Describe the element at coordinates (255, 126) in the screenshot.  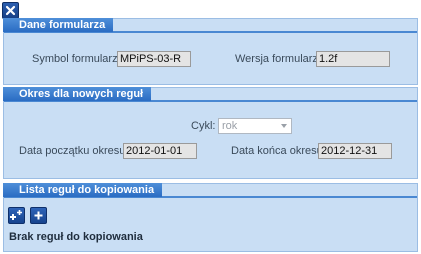
I see `cycle-select: rok` at that location.